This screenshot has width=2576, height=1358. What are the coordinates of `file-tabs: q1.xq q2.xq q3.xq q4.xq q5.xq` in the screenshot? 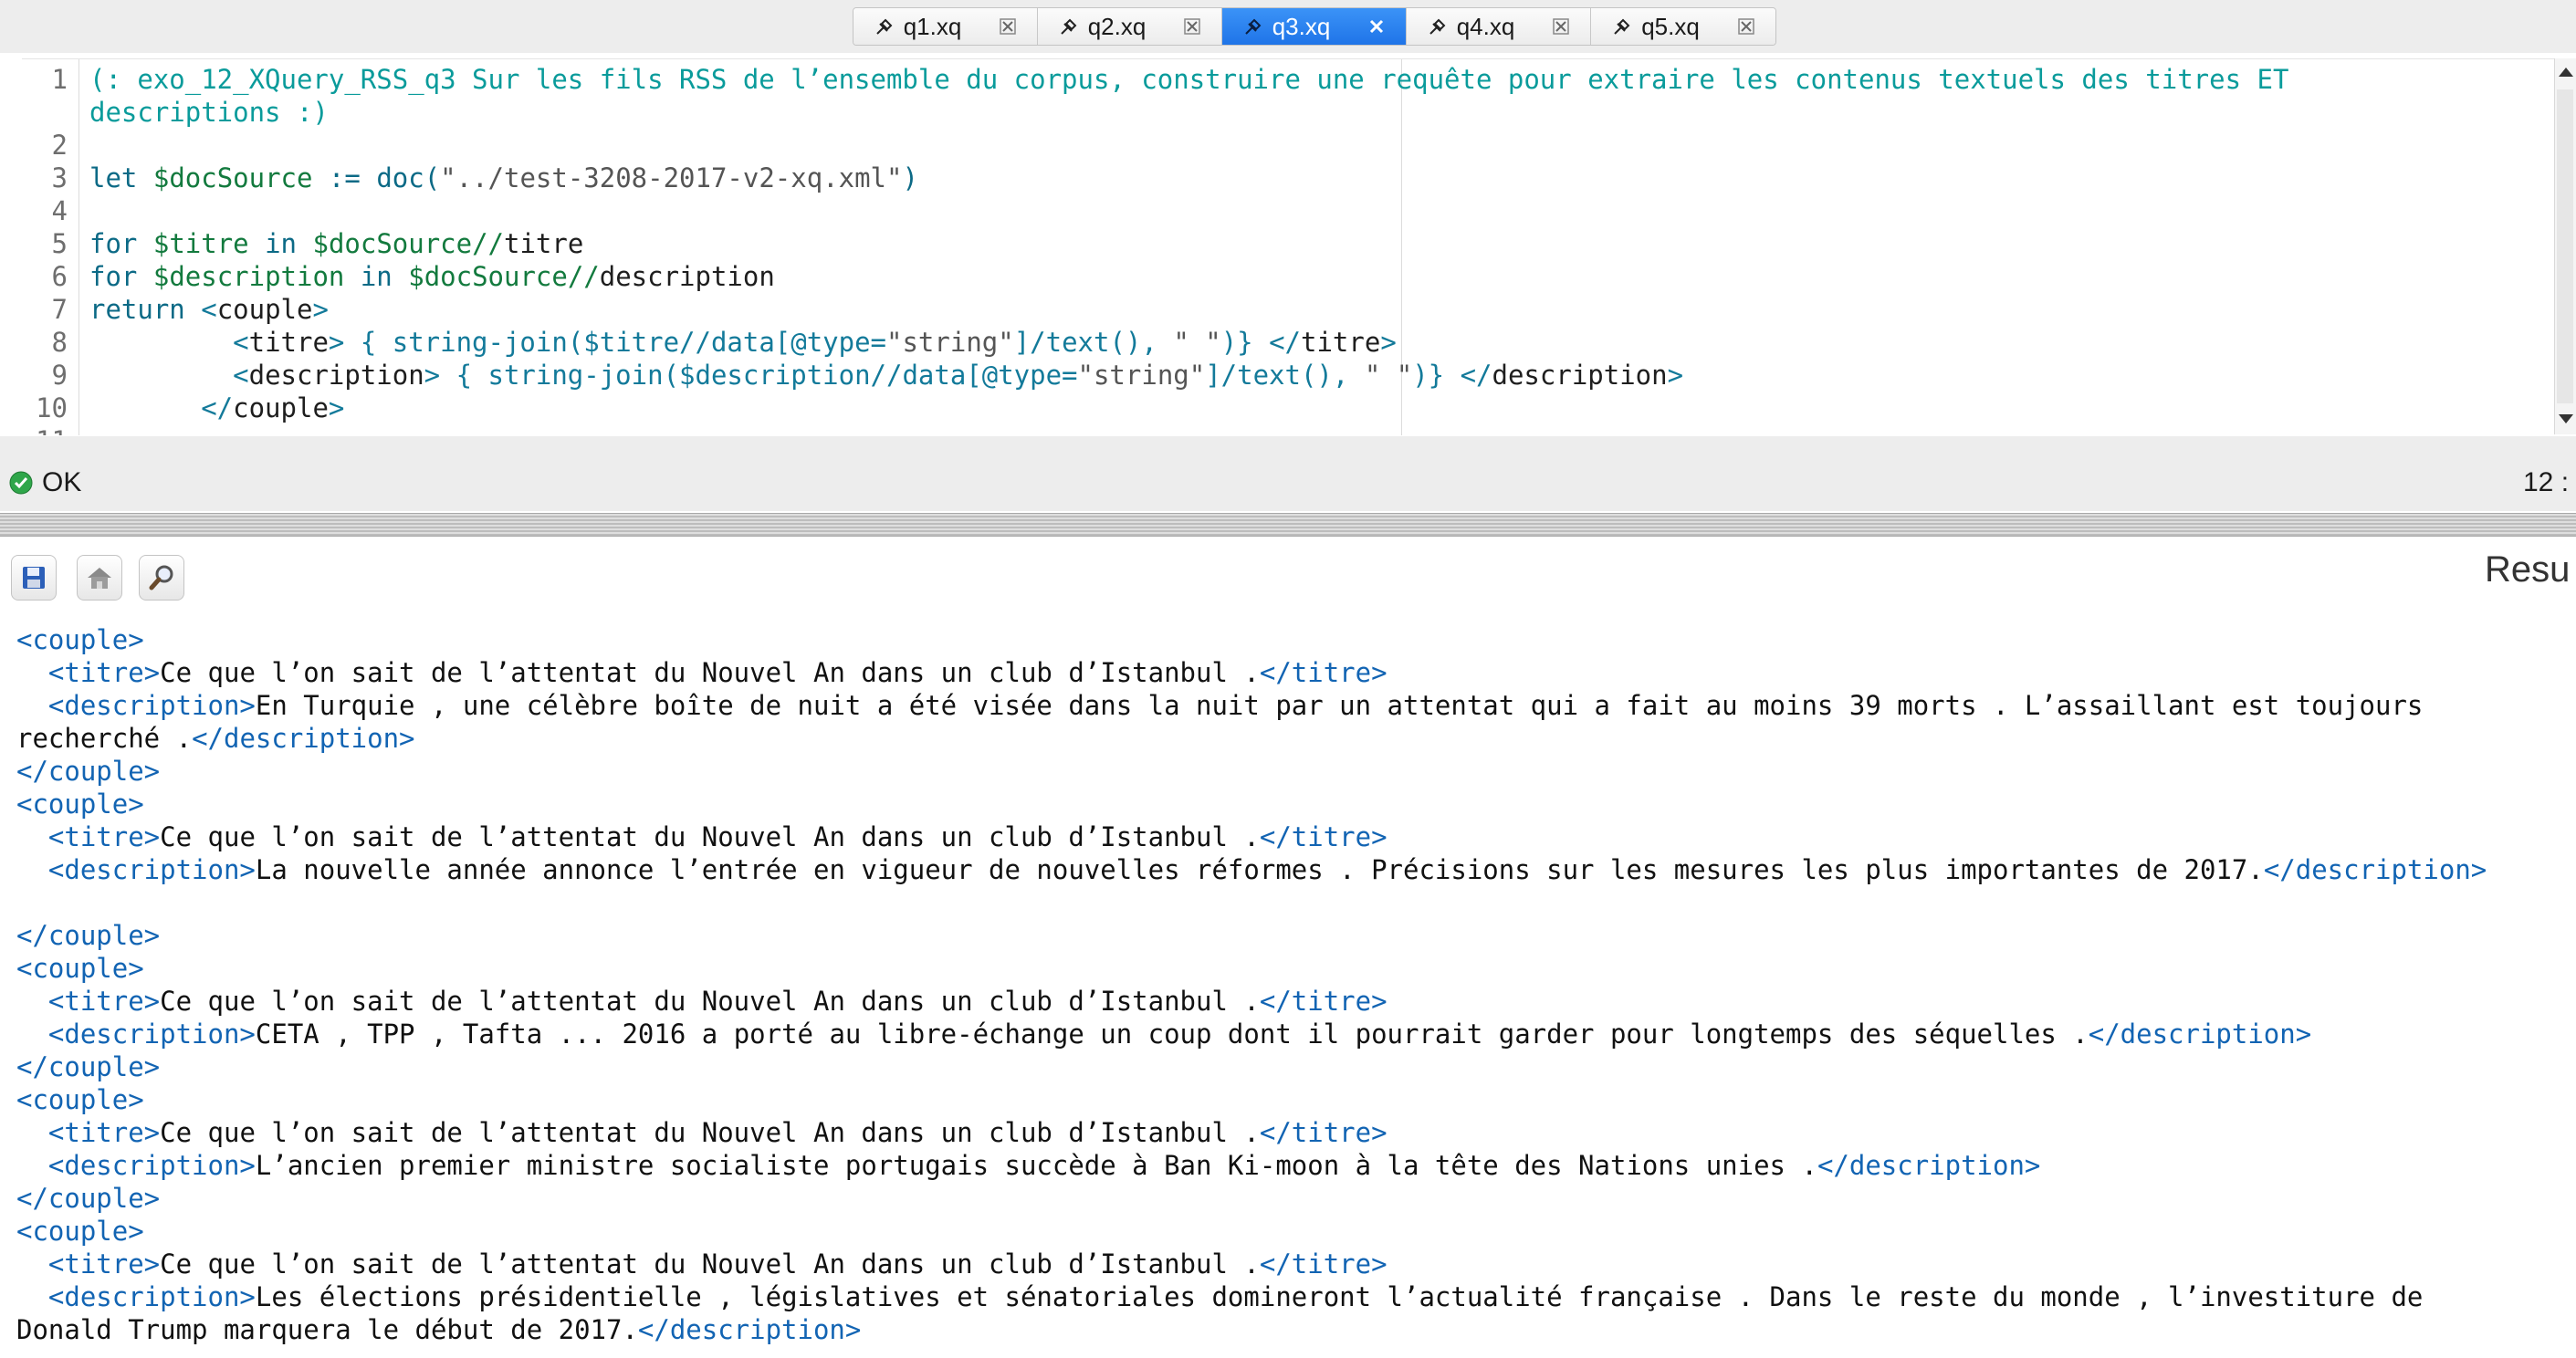 It's located at (1314, 27).